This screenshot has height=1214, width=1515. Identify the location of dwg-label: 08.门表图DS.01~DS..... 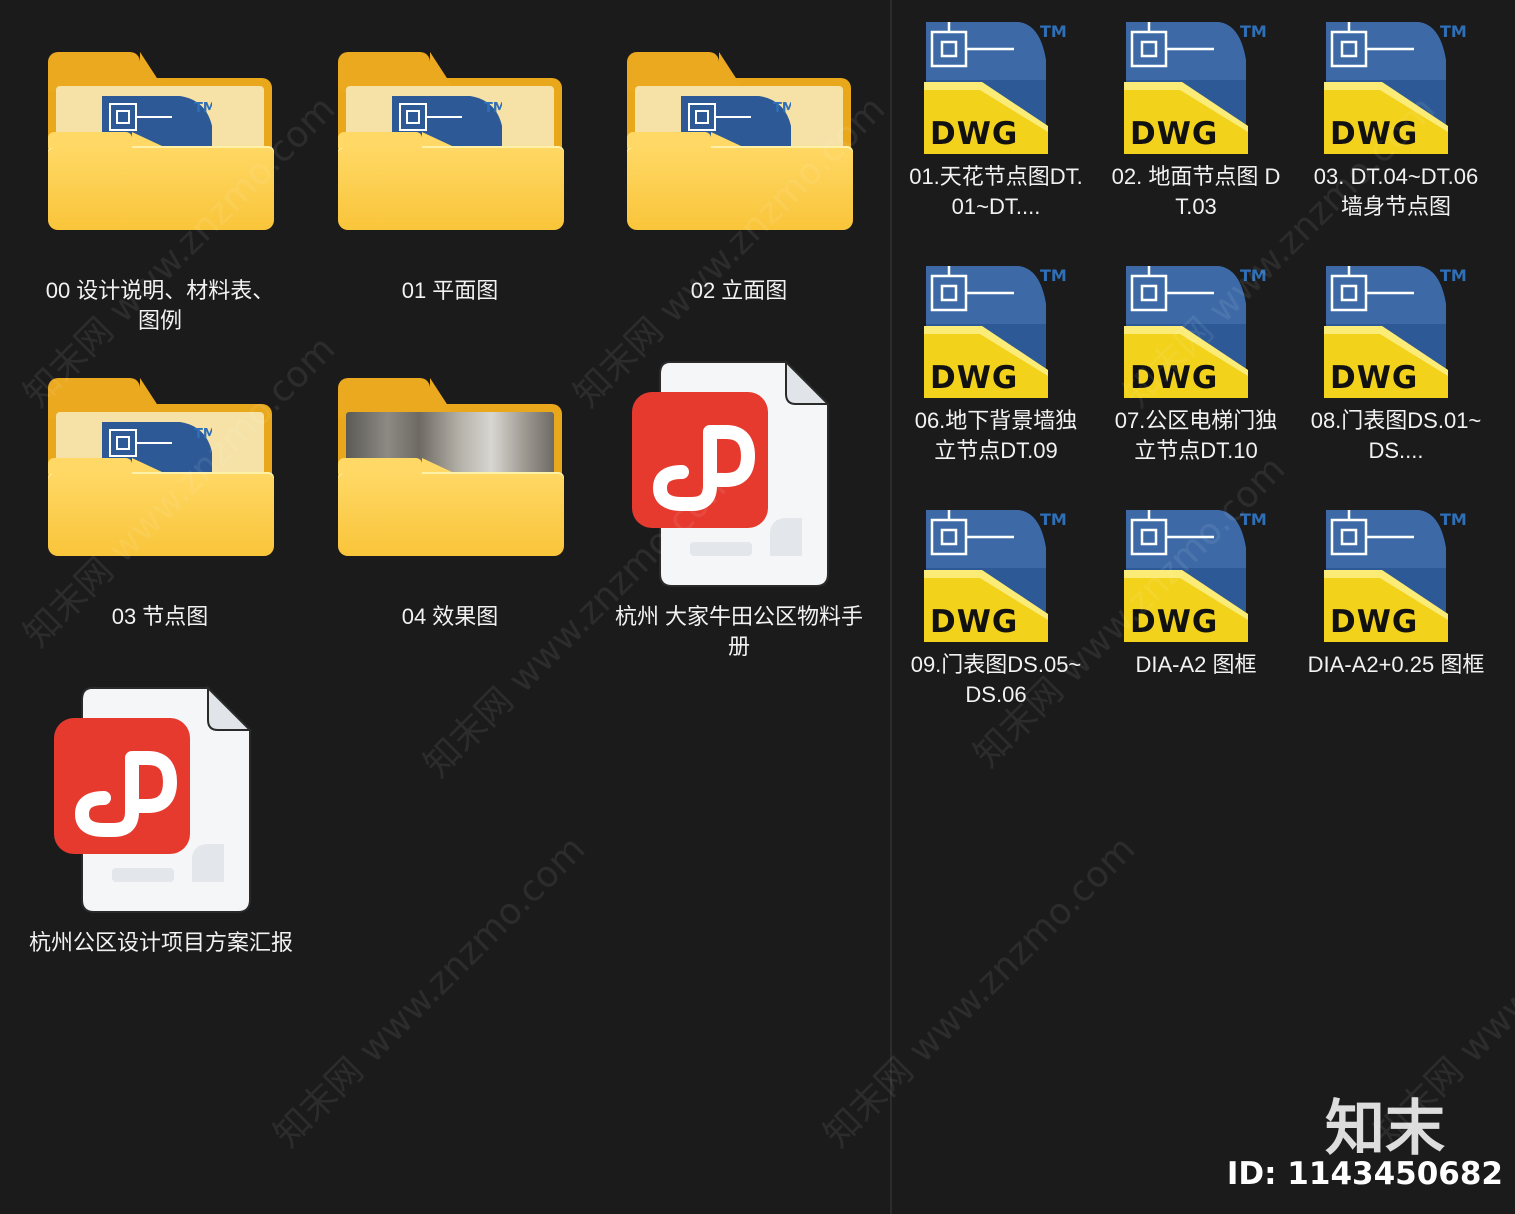
(1396, 435).